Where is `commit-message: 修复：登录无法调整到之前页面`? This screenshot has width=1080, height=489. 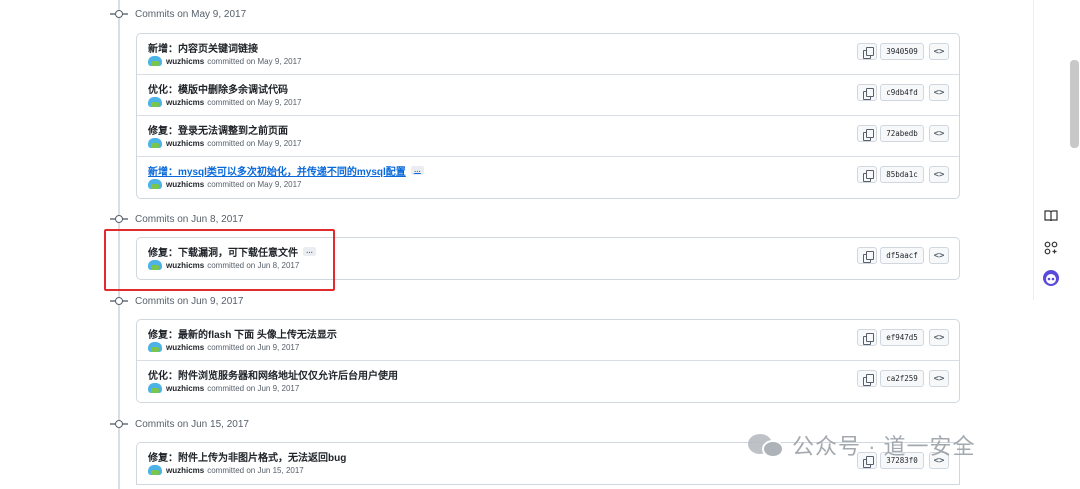
commit-message: 修复：登录无法调整到之前页面 is located at coordinates (218, 129).